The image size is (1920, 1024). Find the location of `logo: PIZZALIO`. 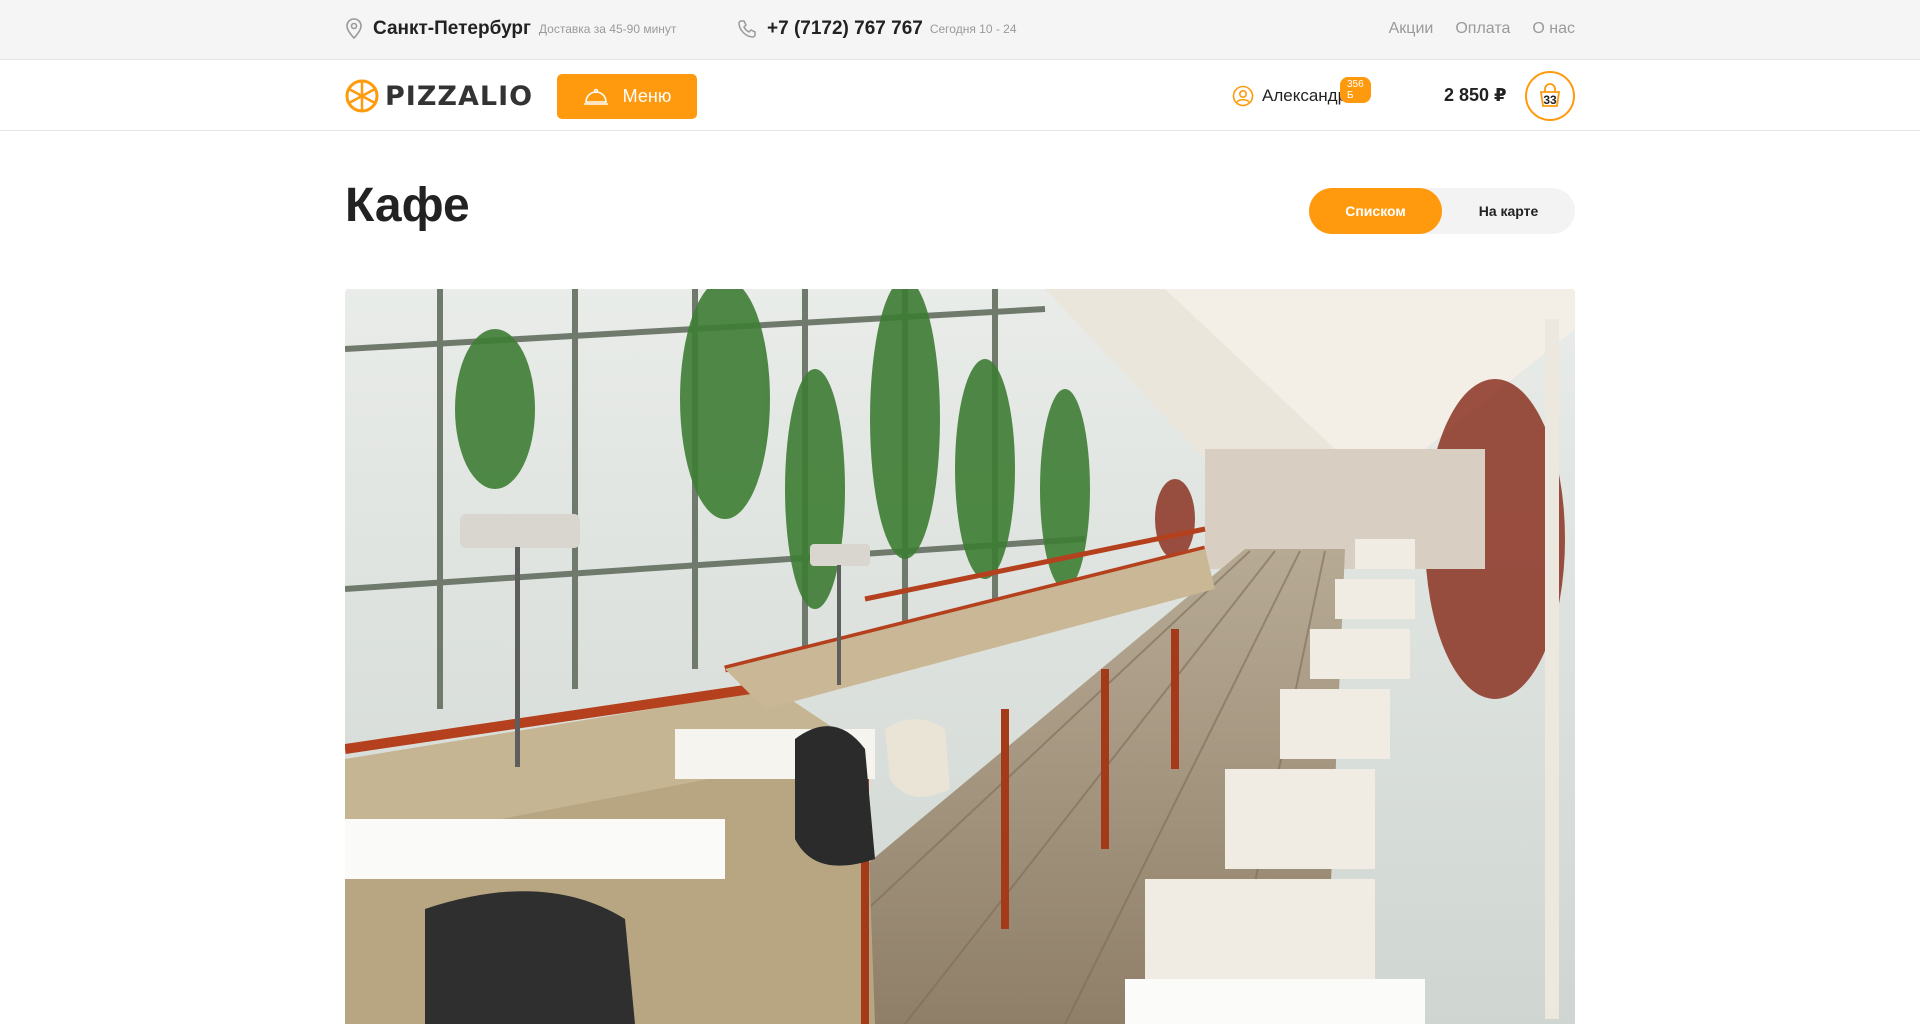

logo: PIZZALIO is located at coordinates (439, 96).